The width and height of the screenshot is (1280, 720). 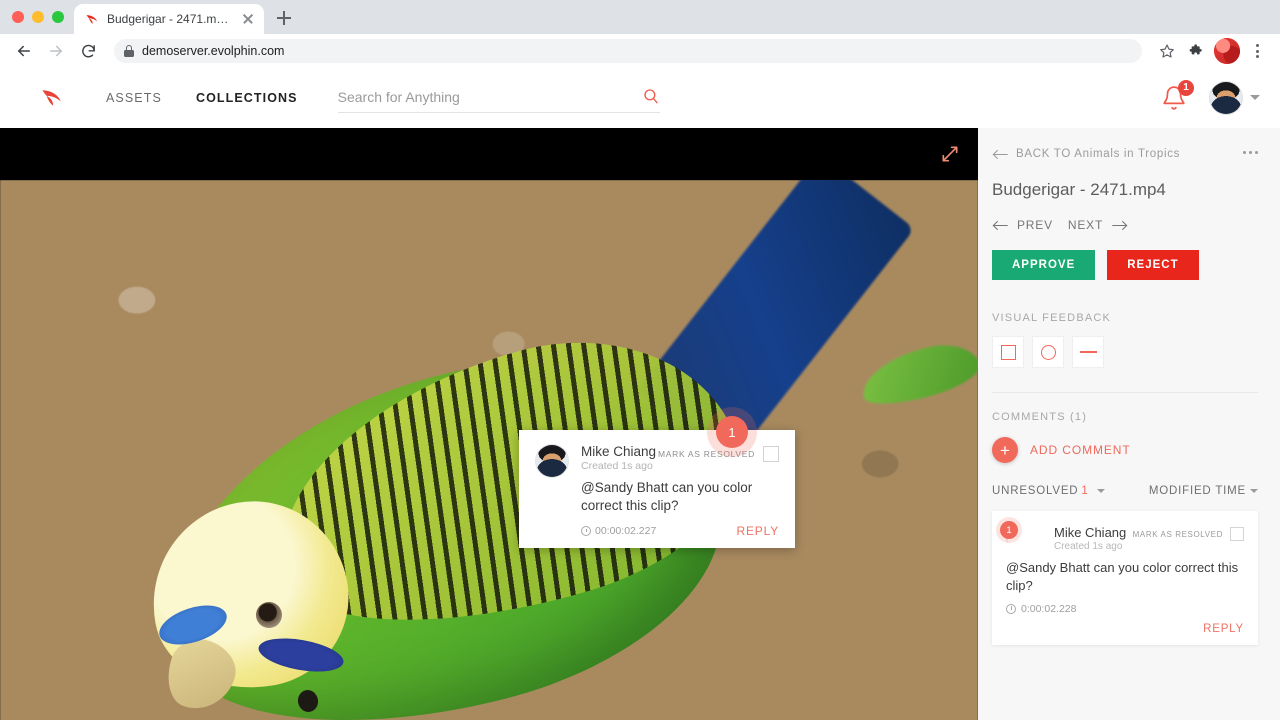 What do you see at coordinates (1227, 51) in the screenshot?
I see `browser-profile-avatar` at bounding box center [1227, 51].